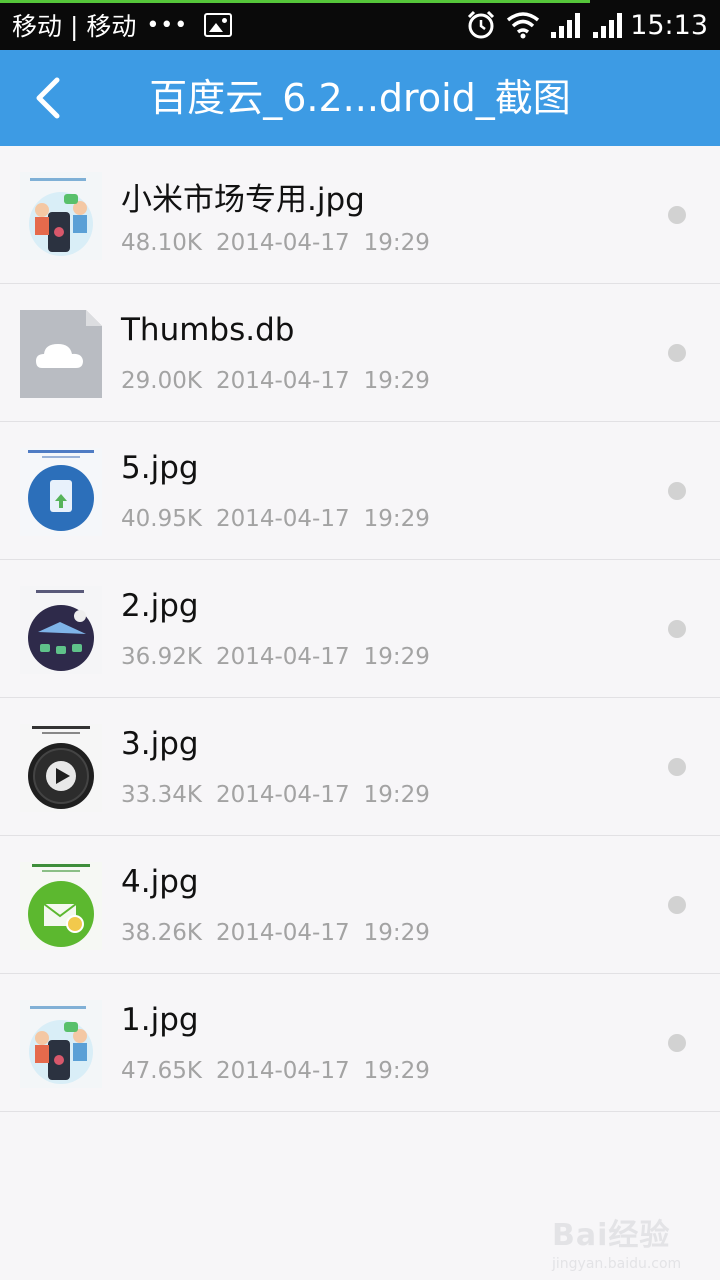 The width and height of the screenshot is (720, 1280). I want to click on list-item: 5.jpg 40.95K 2014-04-17 19:29, so click(360, 491).